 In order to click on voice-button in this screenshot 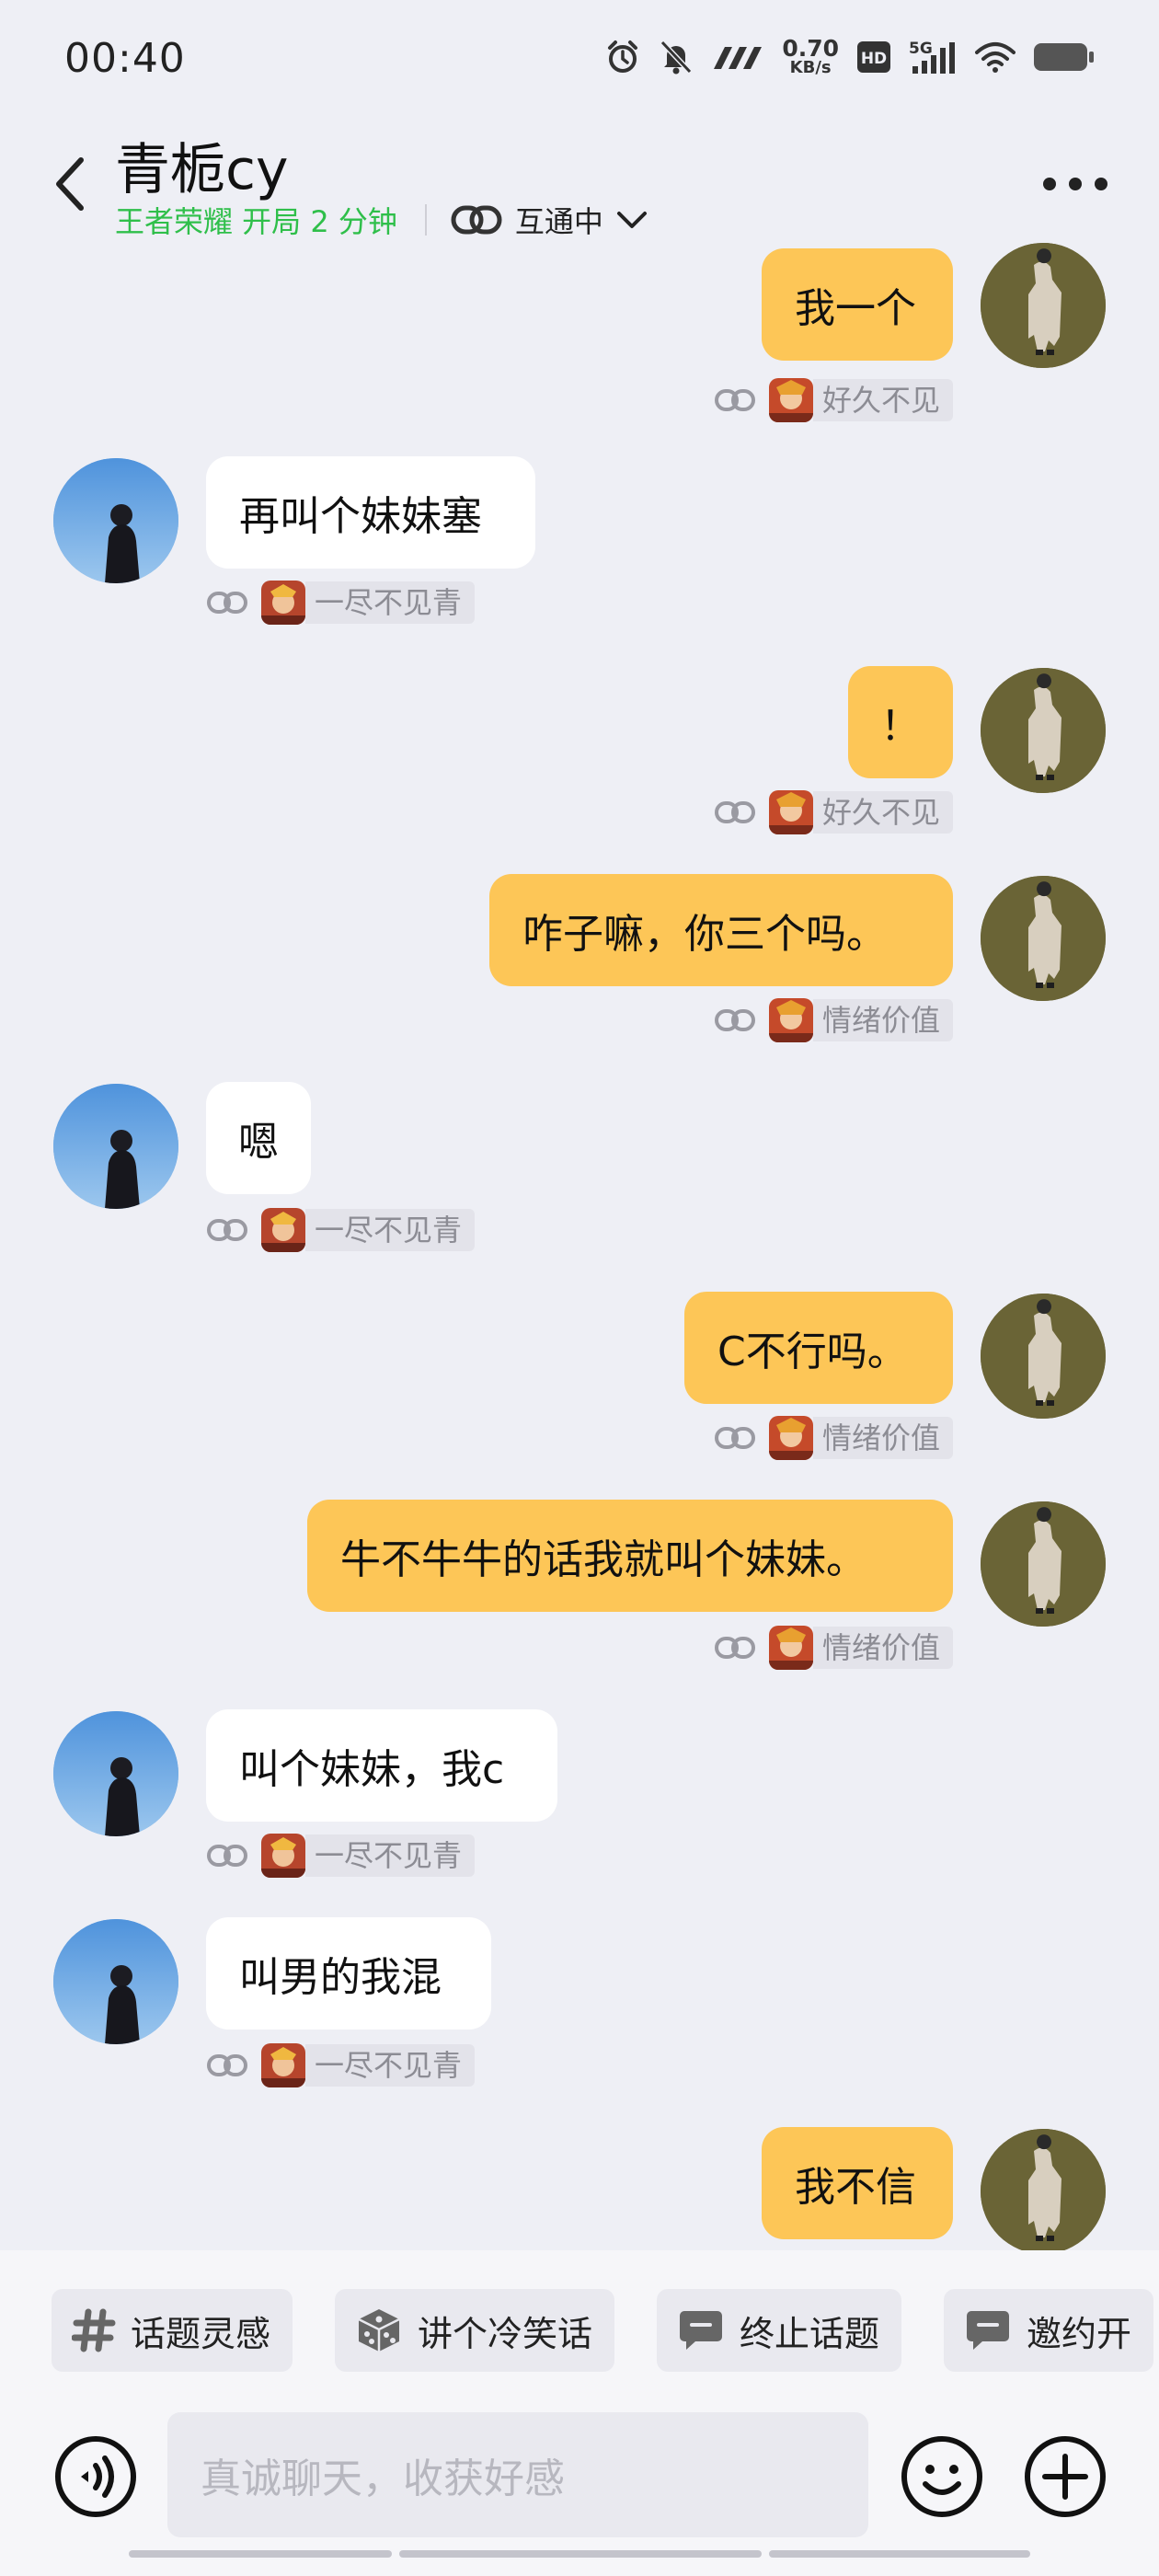, I will do `click(95, 2476)`.